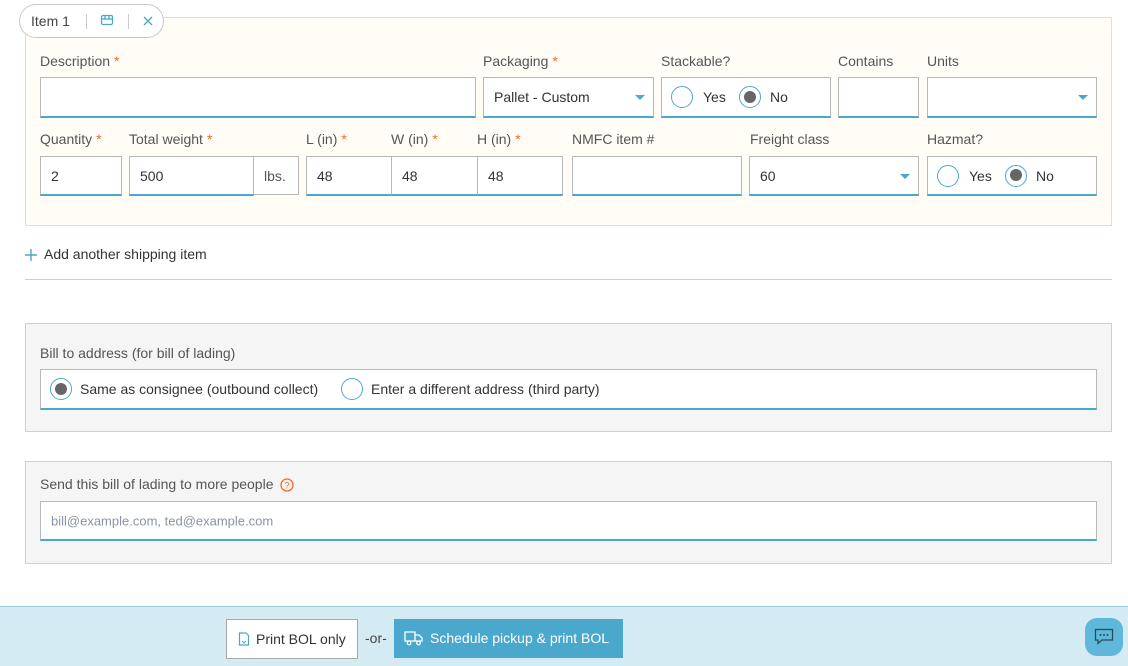  Describe the element at coordinates (696, 61) in the screenshot. I see `stackable-label: Stackable?` at that location.